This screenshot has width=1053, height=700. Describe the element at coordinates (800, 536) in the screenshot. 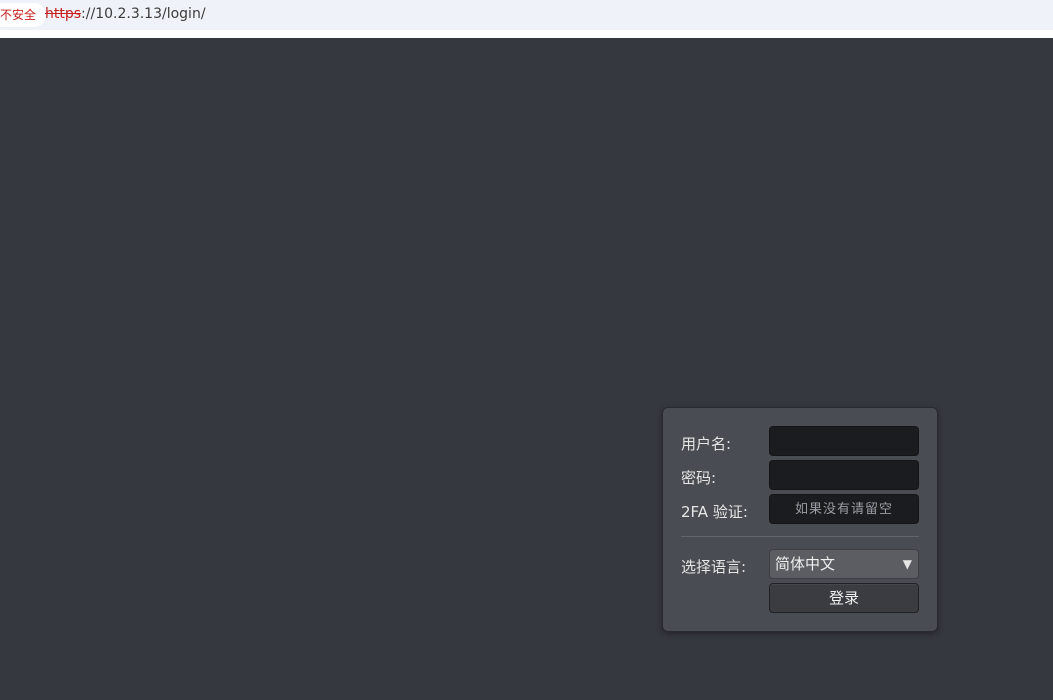

I see `panel-divider` at that location.